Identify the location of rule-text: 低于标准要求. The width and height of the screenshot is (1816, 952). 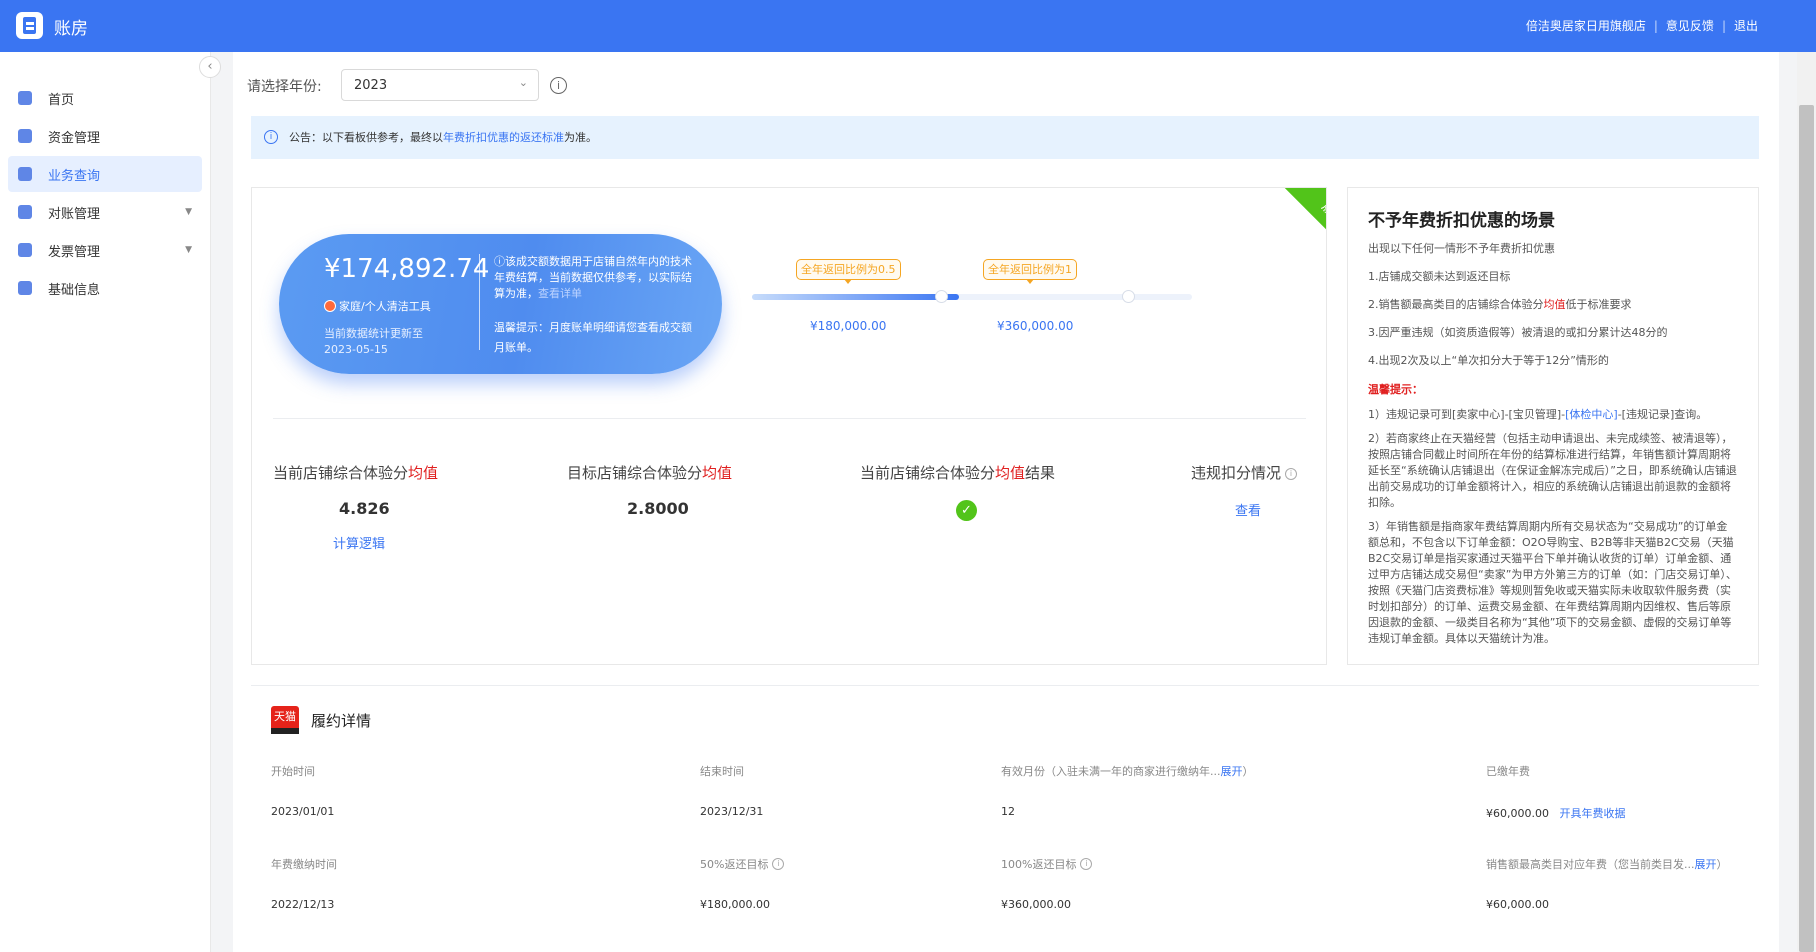
(1598, 304).